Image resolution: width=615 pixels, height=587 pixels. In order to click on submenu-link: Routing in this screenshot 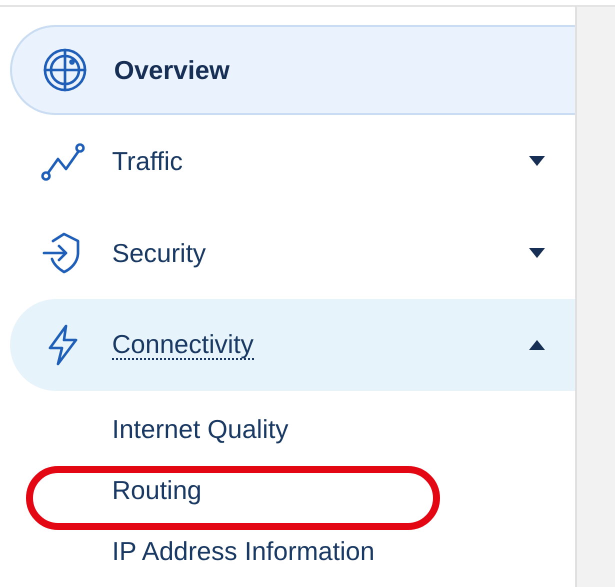, I will do `click(157, 490)`.